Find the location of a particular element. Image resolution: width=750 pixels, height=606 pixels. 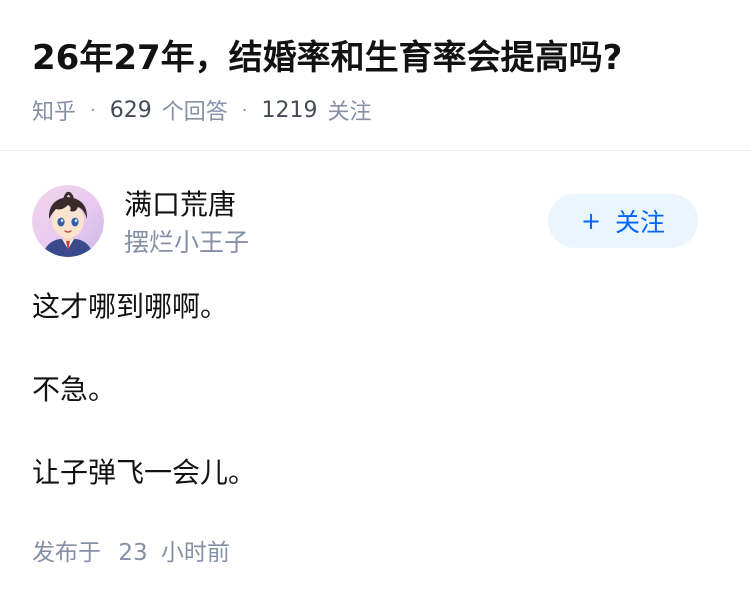

author-avatar is located at coordinates (68, 221).